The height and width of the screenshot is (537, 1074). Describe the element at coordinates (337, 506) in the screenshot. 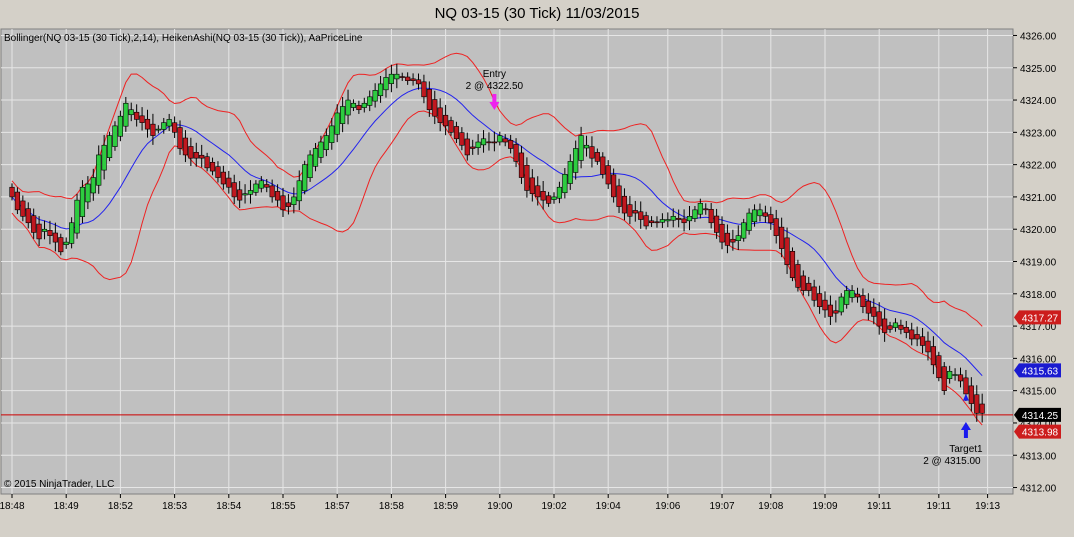

I see `x-tick-label: 18:57` at that location.